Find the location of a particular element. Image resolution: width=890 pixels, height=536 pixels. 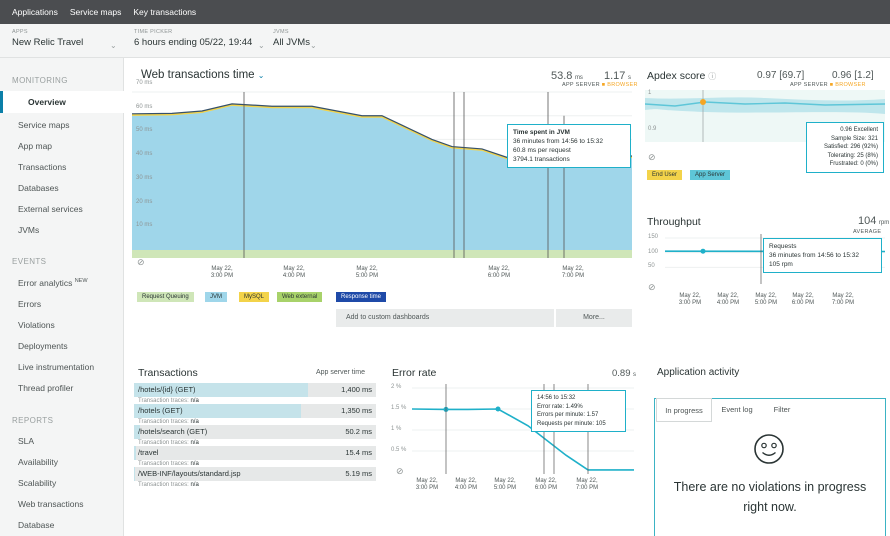

throughput-metric: 104 rpm is located at coordinates (873, 221).